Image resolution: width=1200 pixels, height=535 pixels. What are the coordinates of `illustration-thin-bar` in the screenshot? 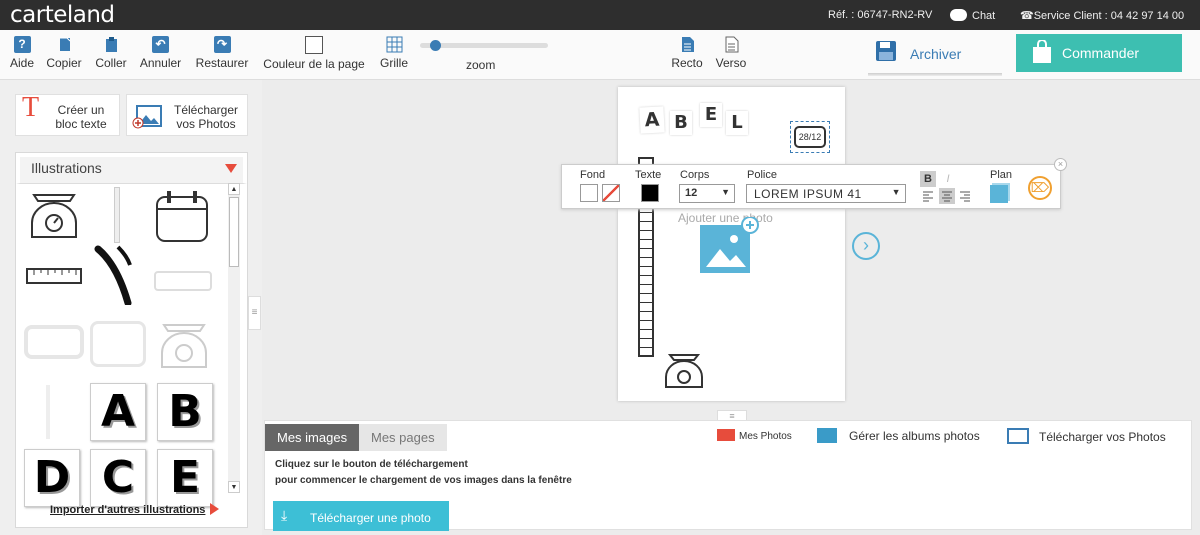 It's located at (117, 215).